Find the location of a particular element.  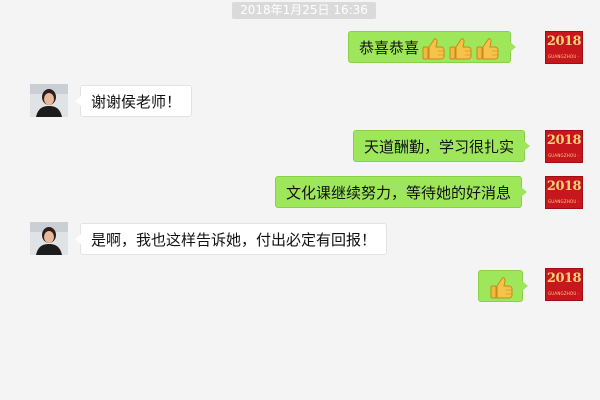

message-text: 文化课继续努力，等待她的好消息 is located at coordinates (399, 193).